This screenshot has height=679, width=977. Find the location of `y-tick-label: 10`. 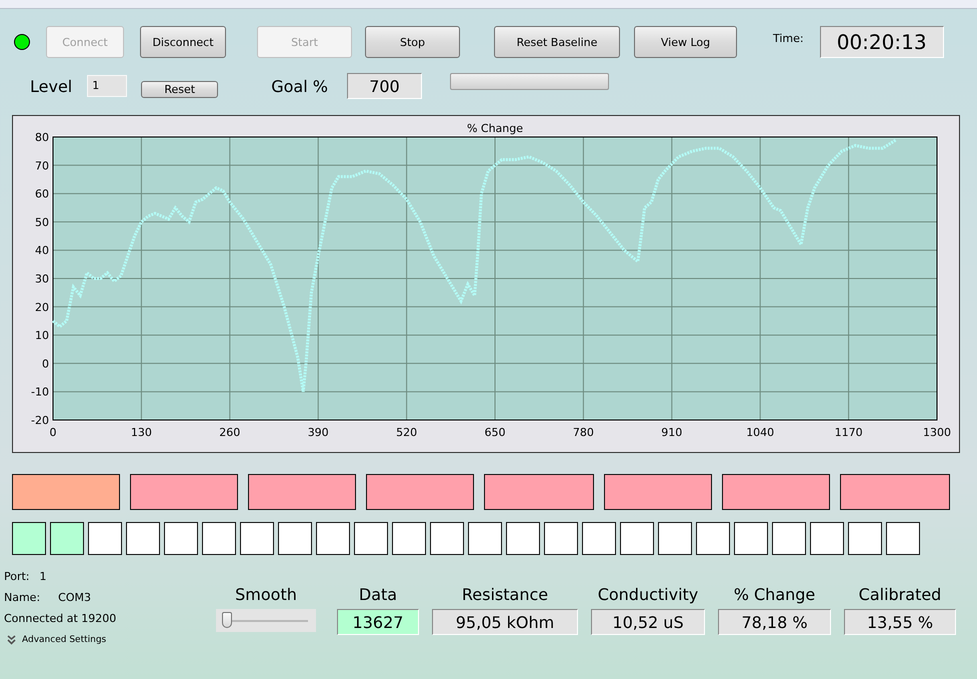

y-tick-label: 10 is located at coordinates (42, 335).